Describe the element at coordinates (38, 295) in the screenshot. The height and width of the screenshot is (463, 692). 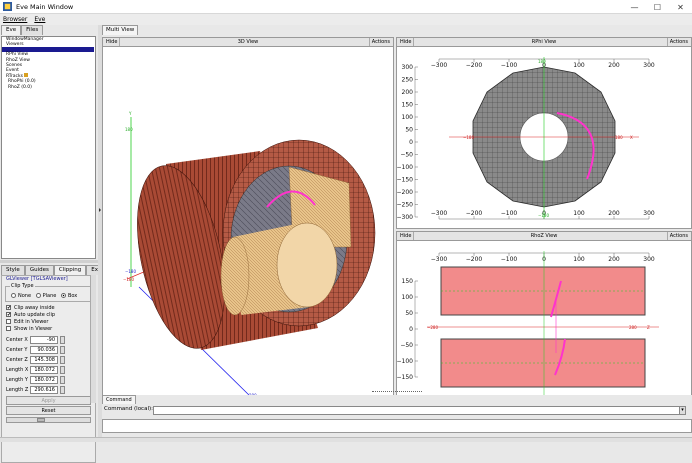
I see `radio-plane` at that location.